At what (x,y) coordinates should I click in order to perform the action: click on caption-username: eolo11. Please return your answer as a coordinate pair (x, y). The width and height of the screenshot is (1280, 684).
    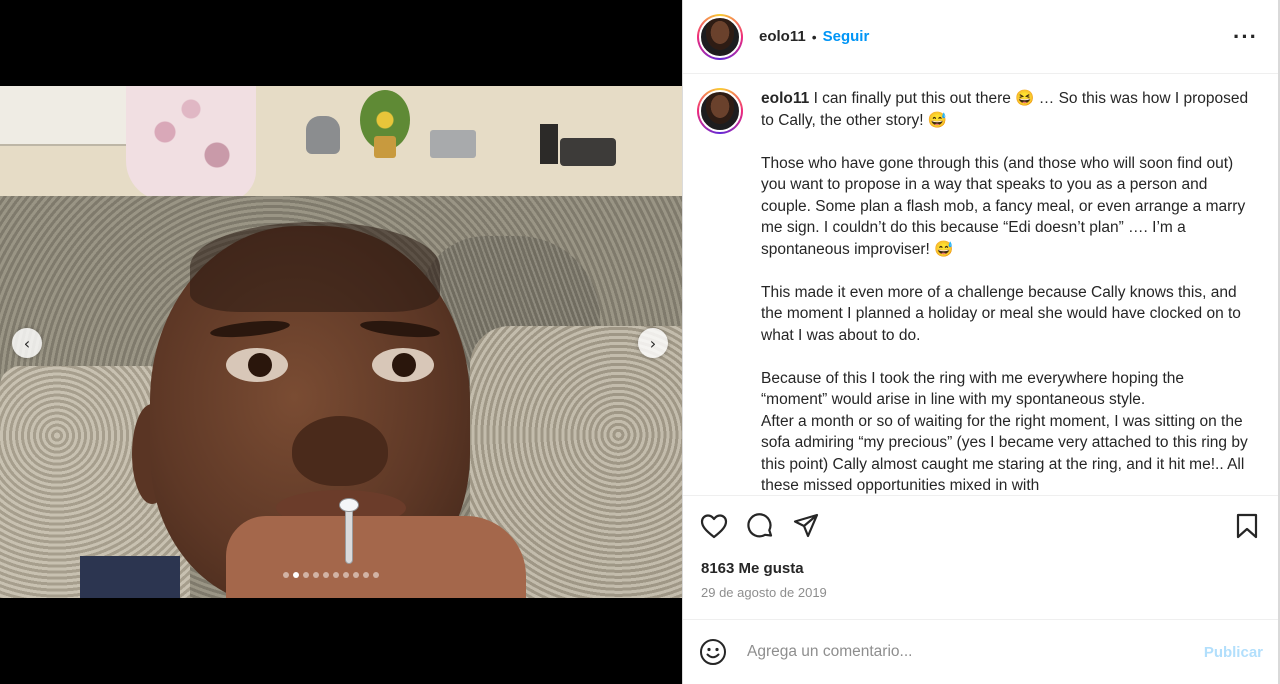
    Looking at the image, I should click on (785, 98).